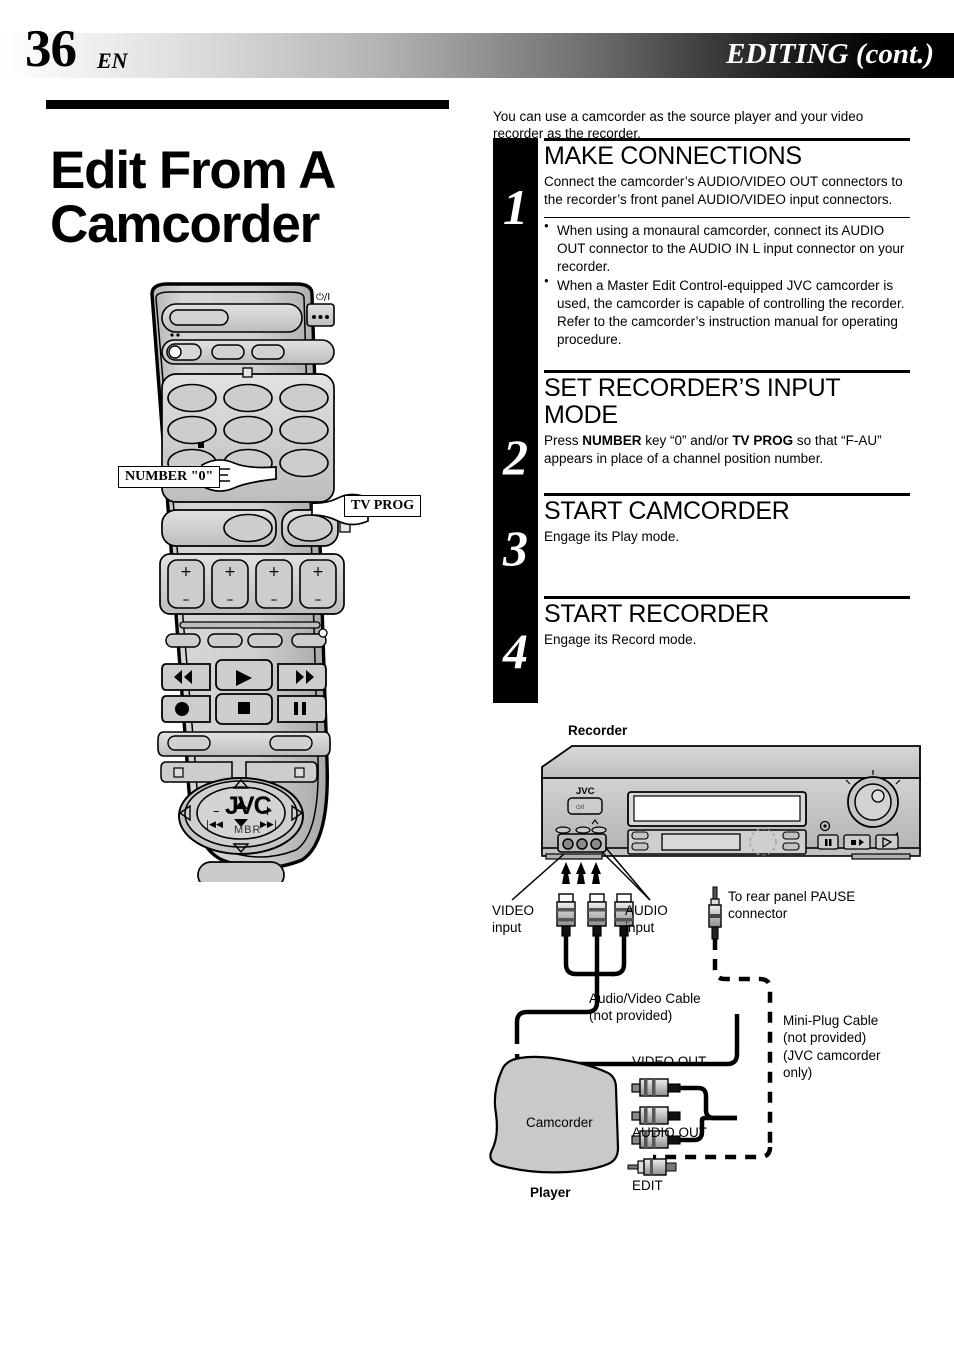  Describe the element at coordinates (582, 844) in the screenshot. I see `audio-l-input-jack` at that location.